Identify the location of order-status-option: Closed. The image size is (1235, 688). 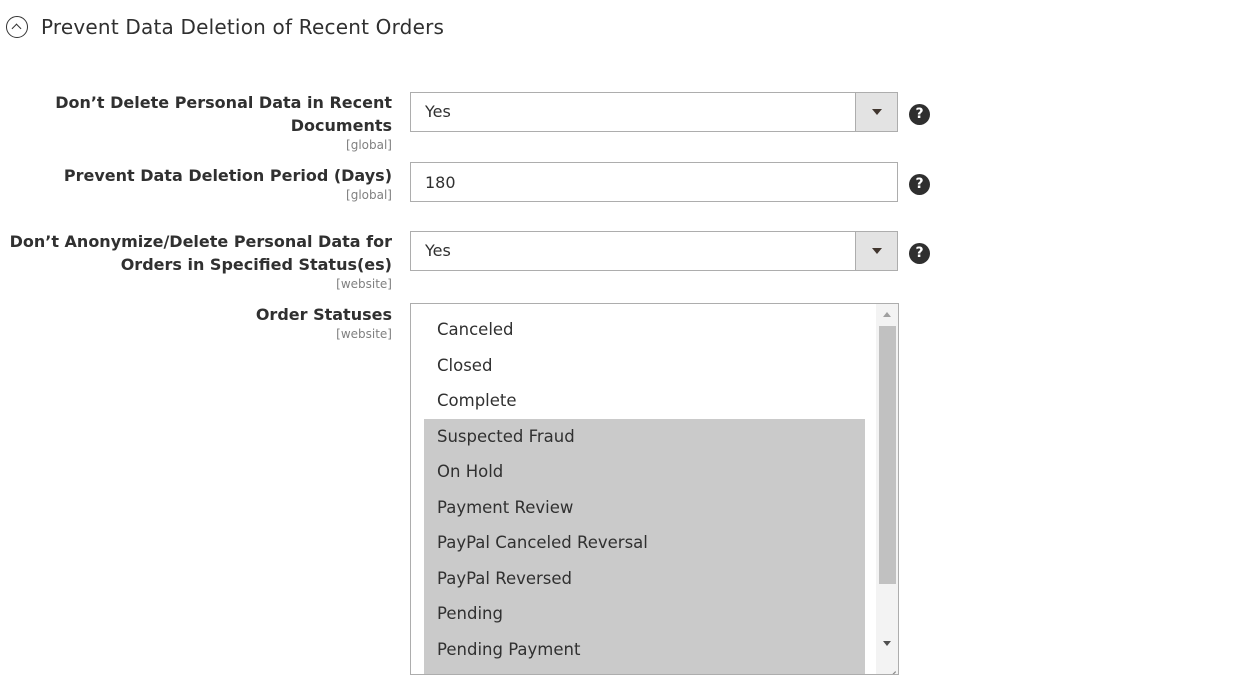
(644, 366).